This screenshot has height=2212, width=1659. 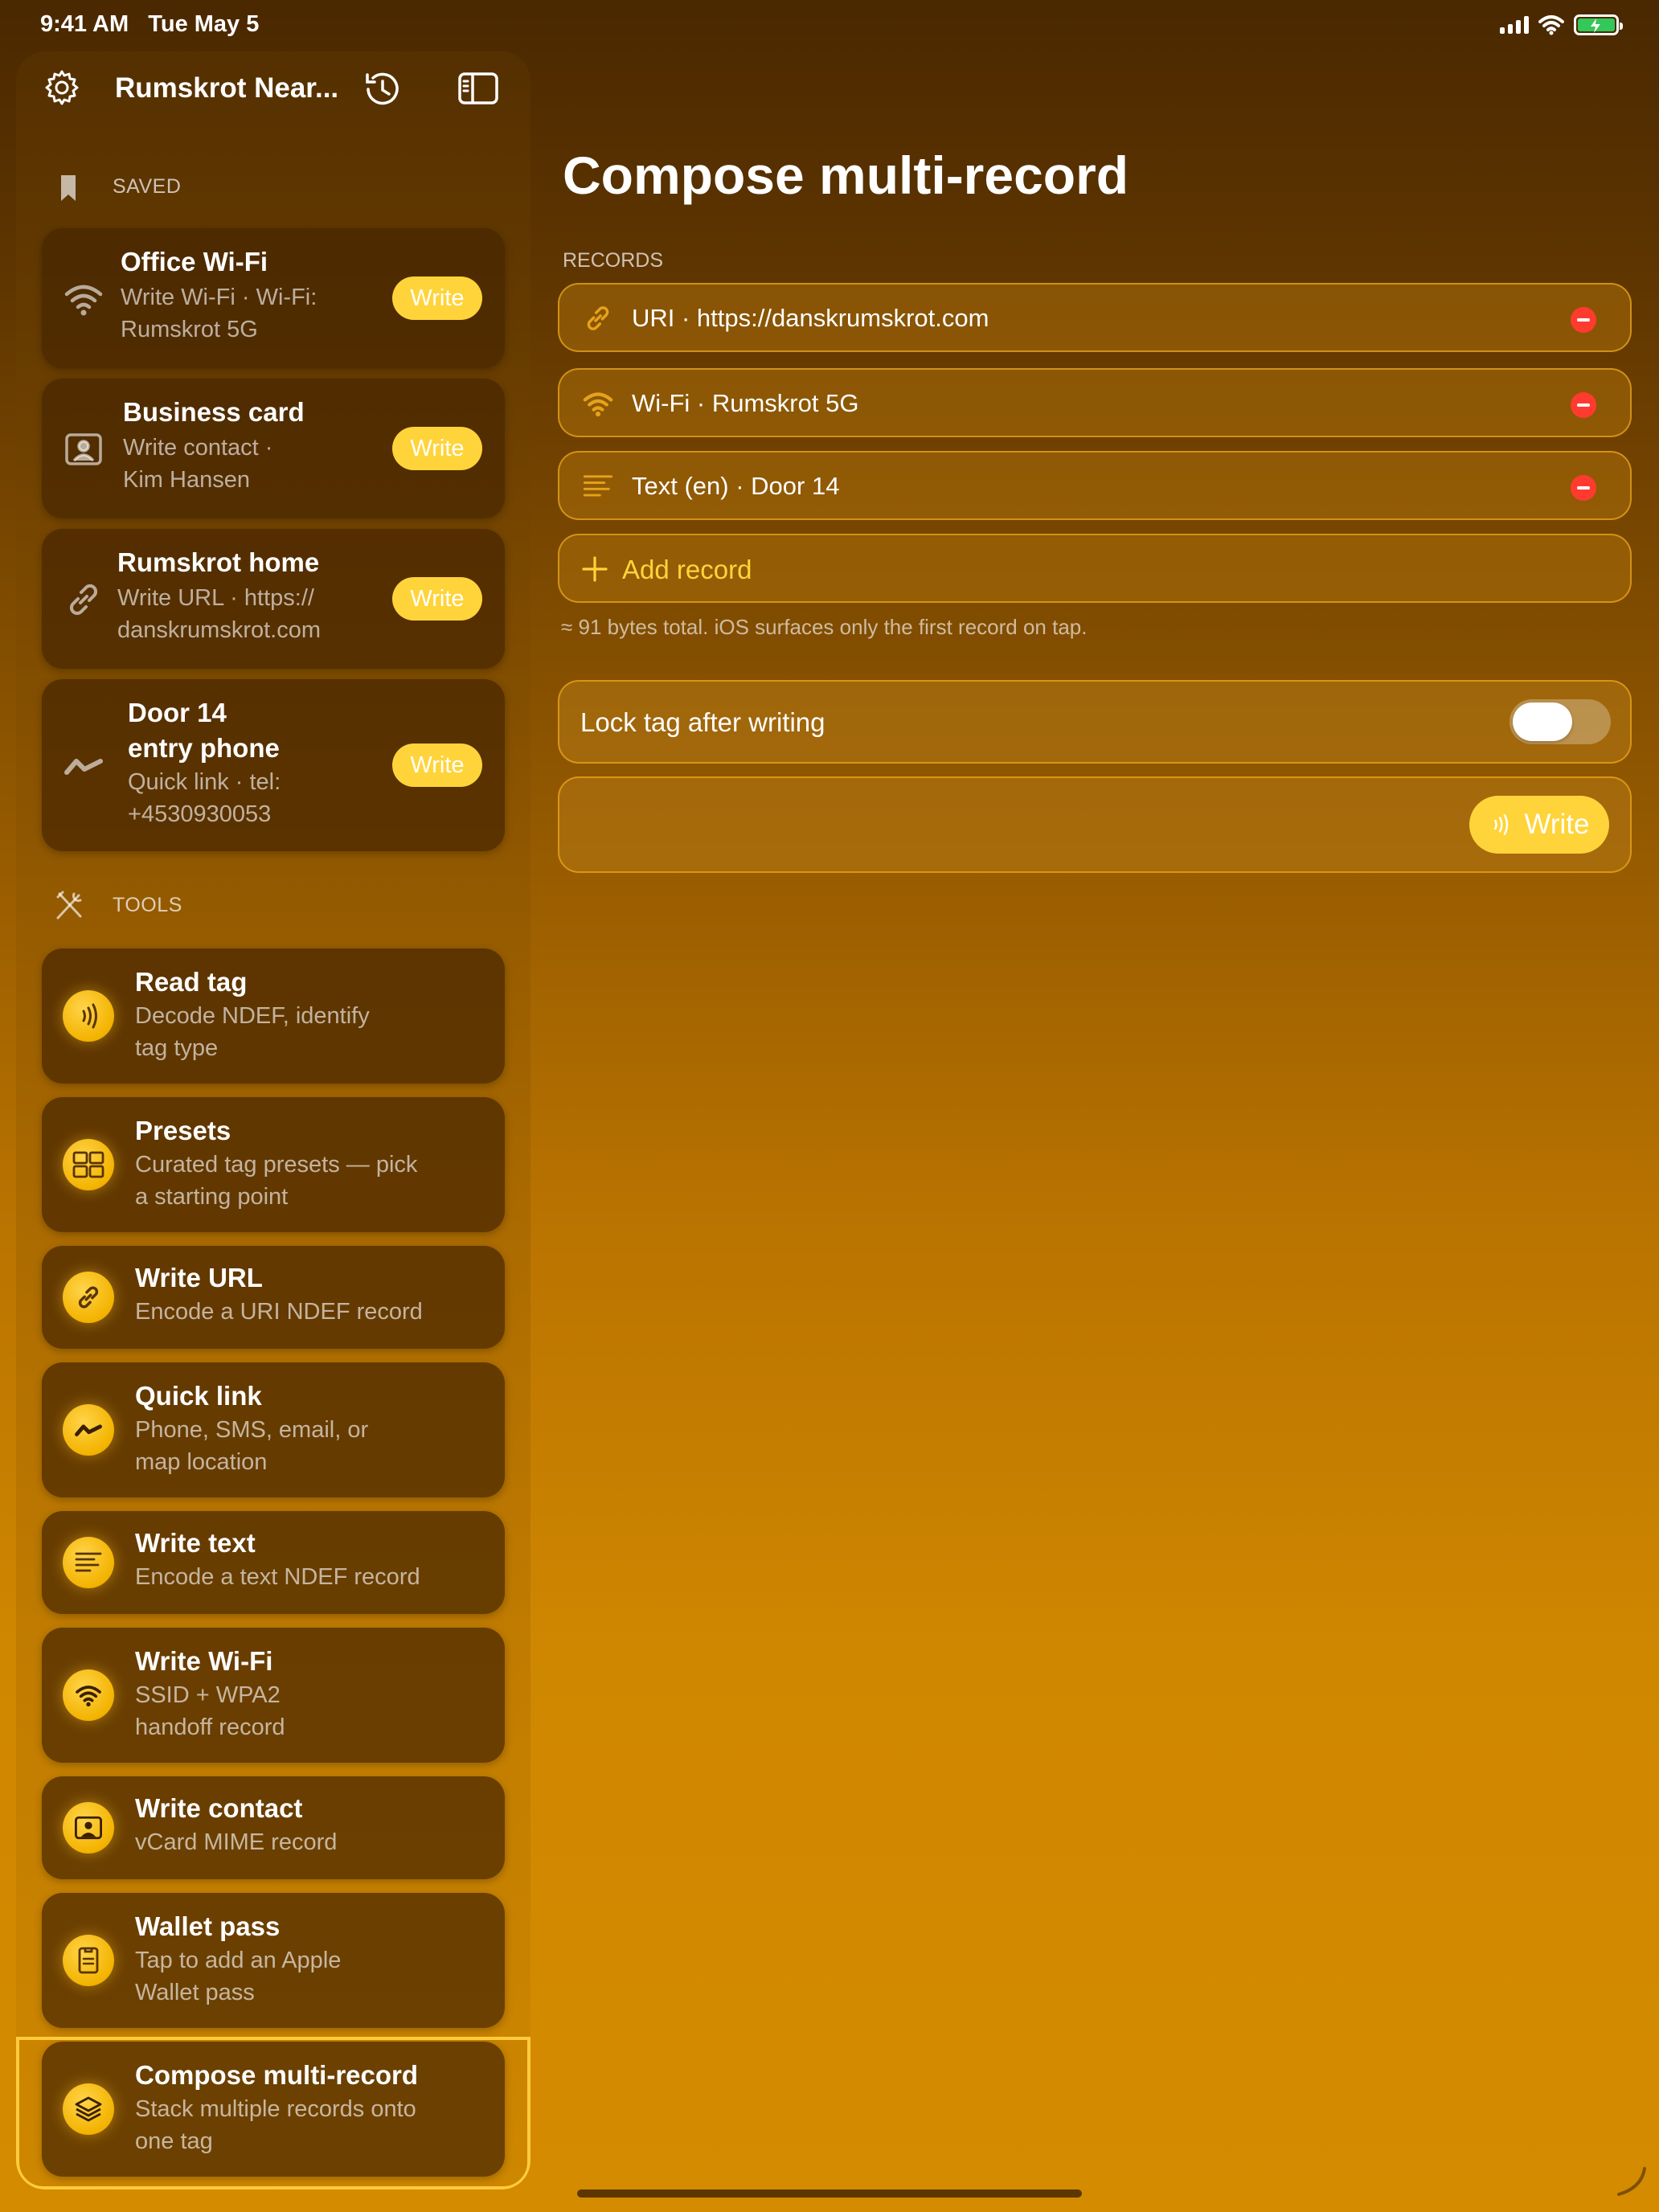 What do you see at coordinates (186, 480) in the screenshot?
I see `saved-item-subtitle: Kim Hansen` at bounding box center [186, 480].